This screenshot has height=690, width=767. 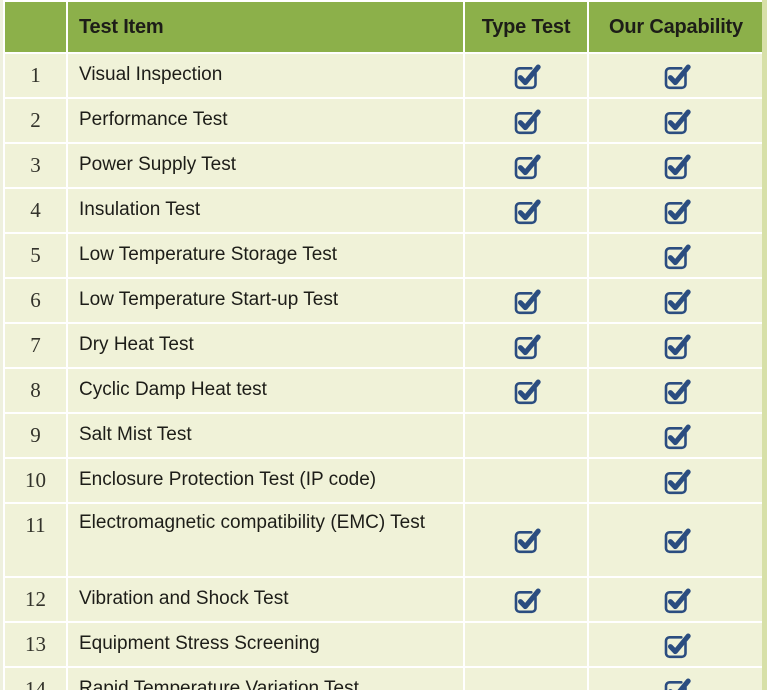 What do you see at coordinates (35, 540) in the screenshot?
I see `row-number: 11` at bounding box center [35, 540].